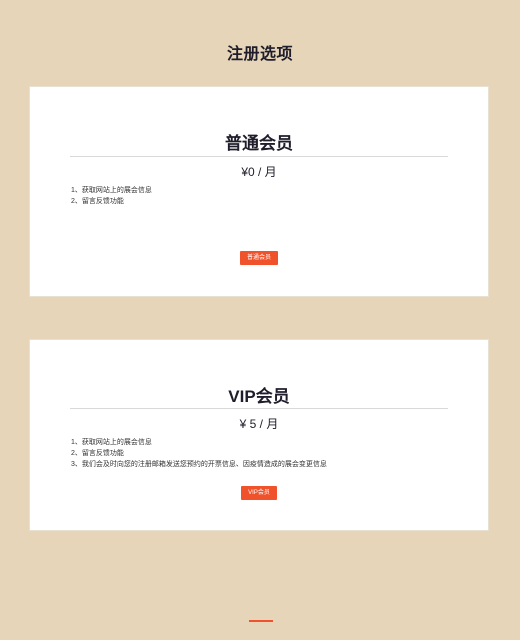  What do you see at coordinates (259, 424) in the screenshot?
I see `plan-price: ¥ 5 / 月` at bounding box center [259, 424].